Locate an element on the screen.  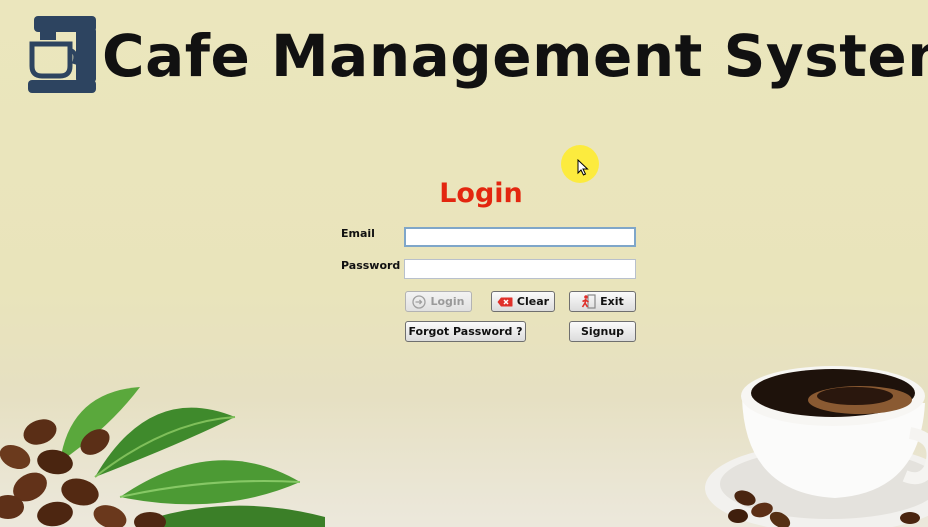
clear-button: Clear is located at coordinates (523, 301).